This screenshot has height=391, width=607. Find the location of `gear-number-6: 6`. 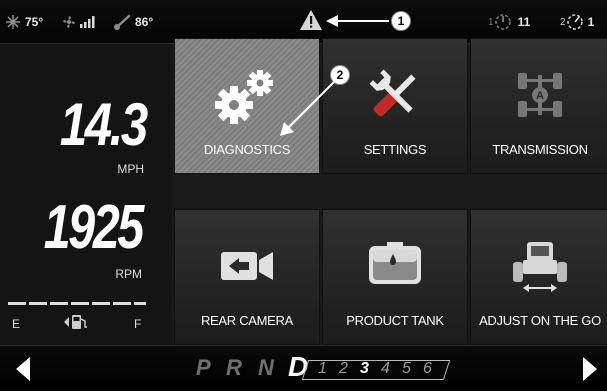

gear-number-6: 6 is located at coordinates (427, 368).